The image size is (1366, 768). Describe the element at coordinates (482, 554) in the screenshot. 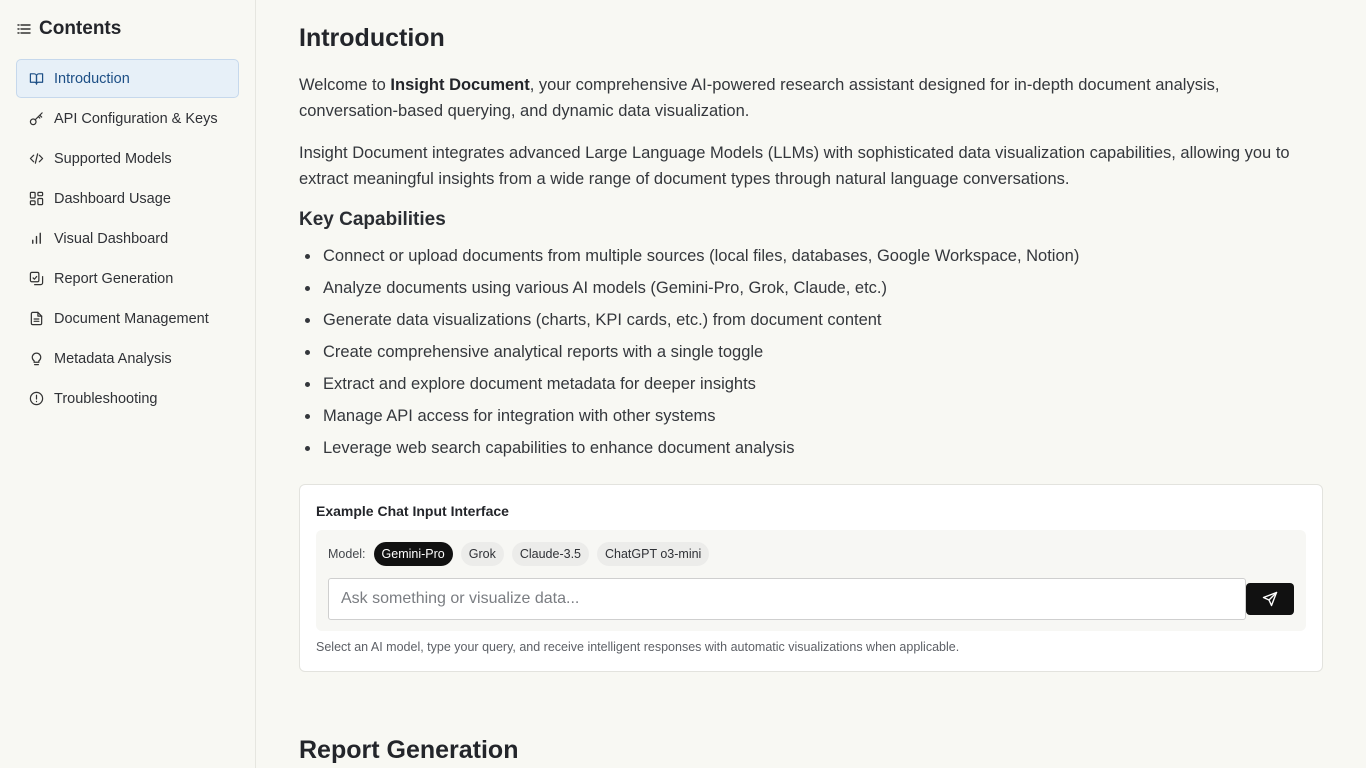

I see `model-chip-grok: Grok` at that location.